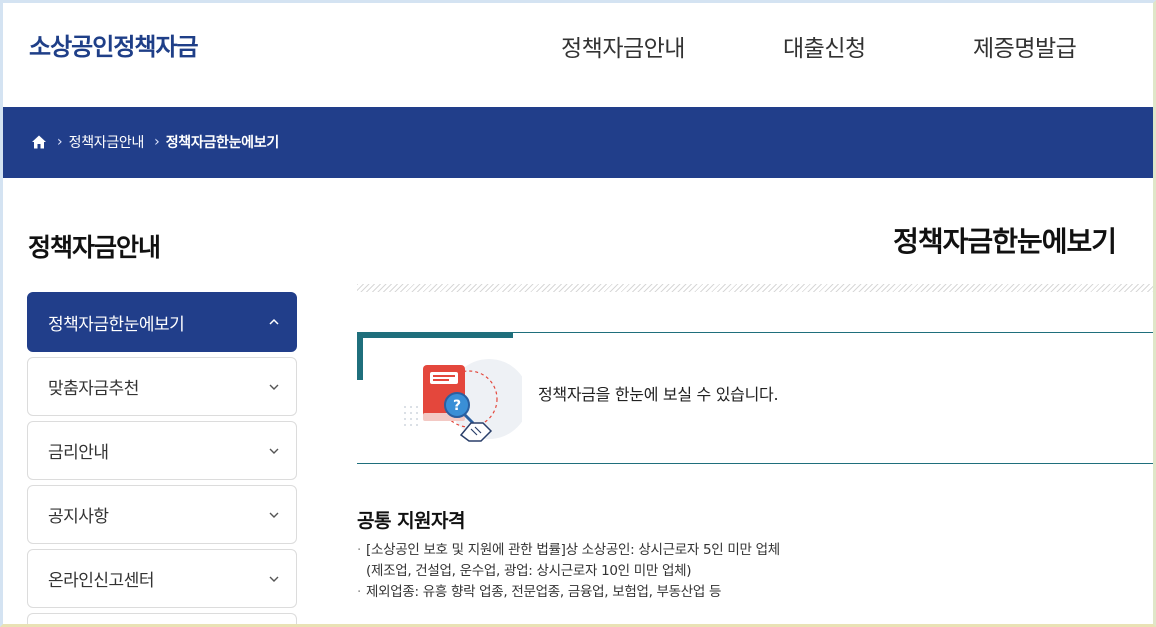 This screenshot has width=1156, height=627. I want to click on sidebar-item-recommendation: 맞춤자금추천, so click(162, 386).